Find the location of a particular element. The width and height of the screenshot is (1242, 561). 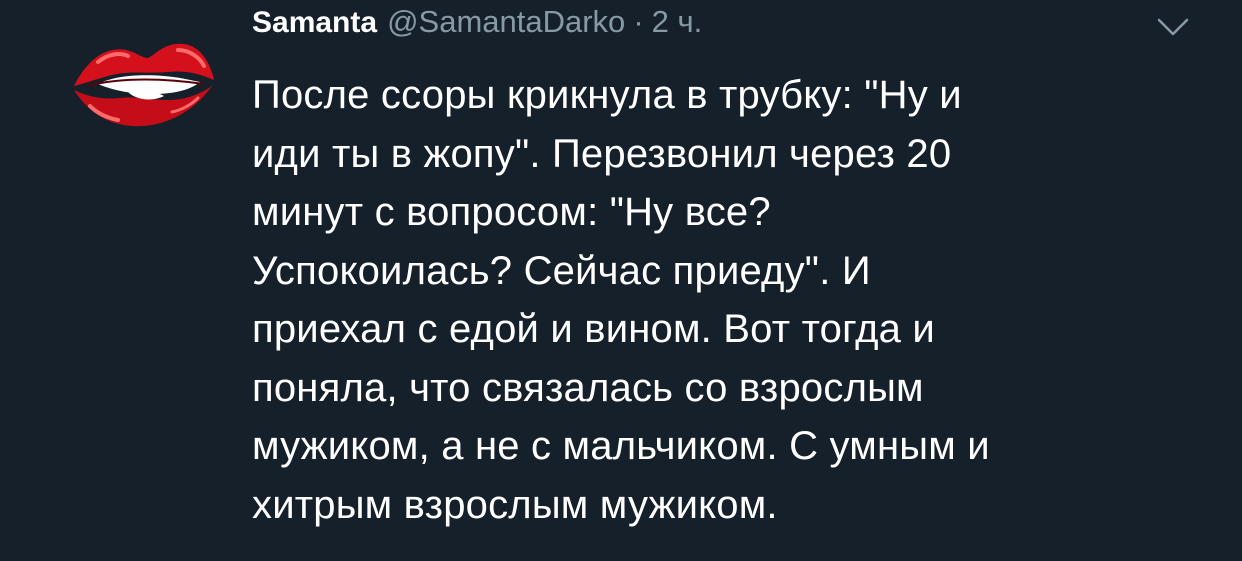

tweet-text-line: После ссоры крикнула в трубку: "Ну и is located at coordinates (607, 95).